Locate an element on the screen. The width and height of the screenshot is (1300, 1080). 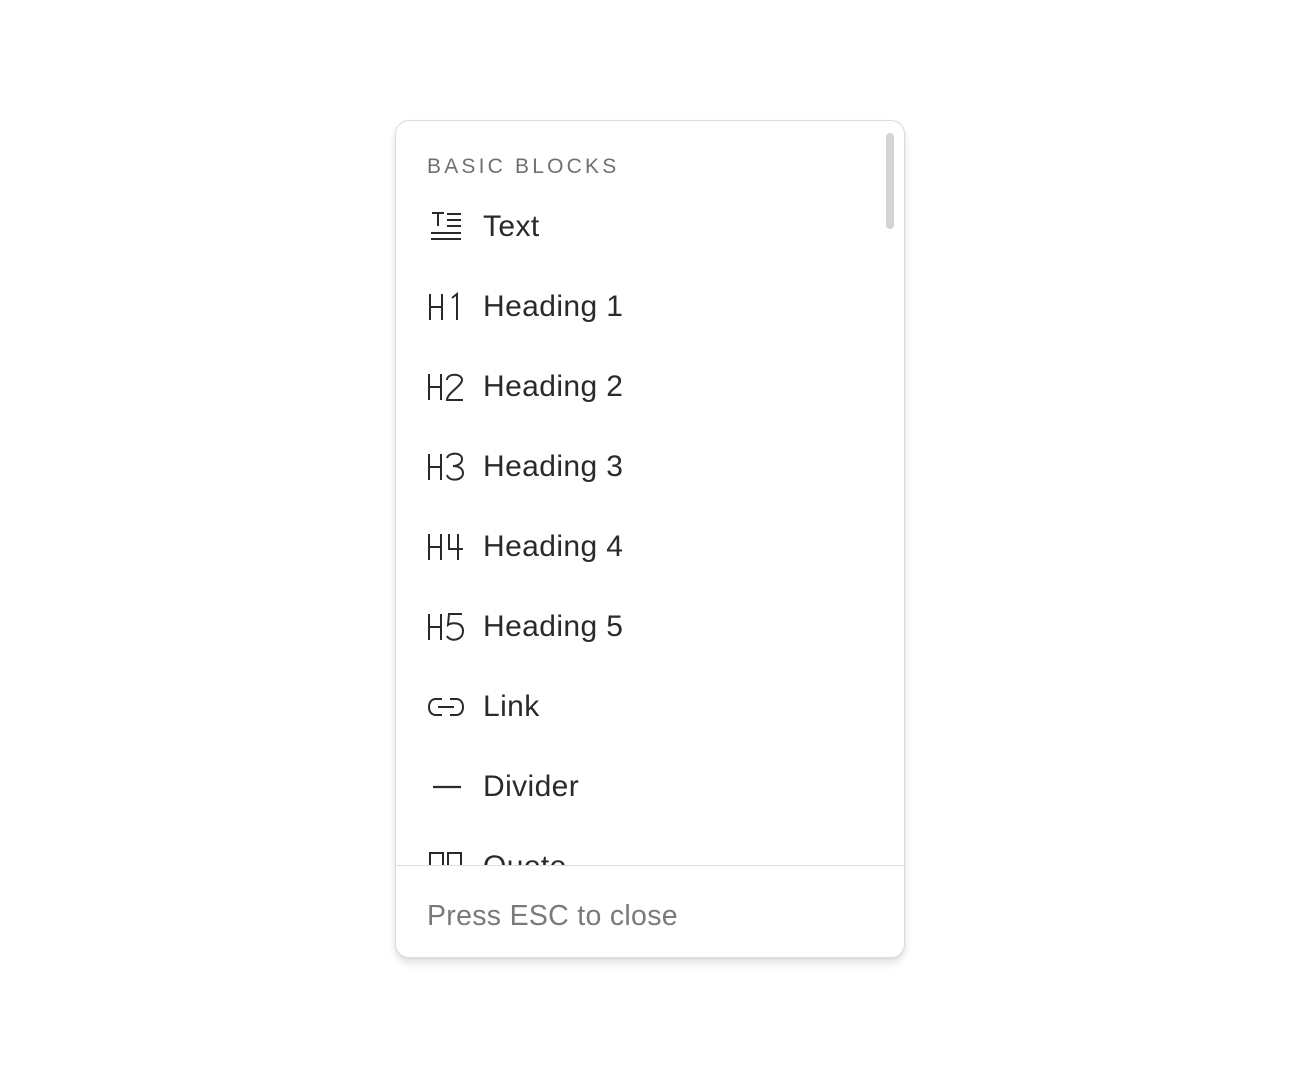
heading-4-icon is located at coordinates (446, 547).